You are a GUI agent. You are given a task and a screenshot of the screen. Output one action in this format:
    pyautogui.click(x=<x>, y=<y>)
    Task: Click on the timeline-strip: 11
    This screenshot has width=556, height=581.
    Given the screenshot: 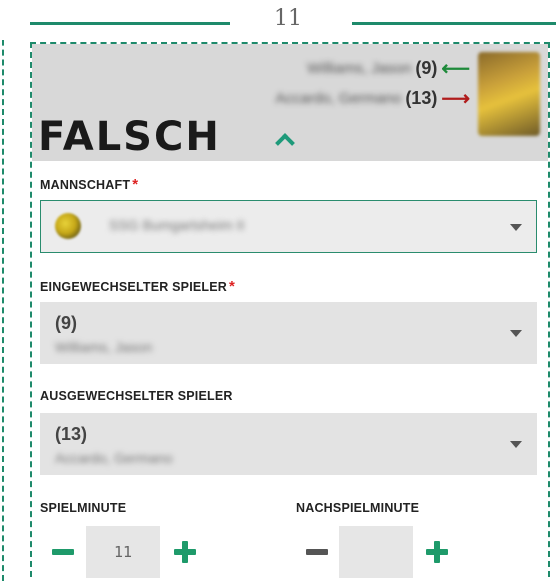 What is the action you would take?
    pyautogui.click(x=278, y=20)
    